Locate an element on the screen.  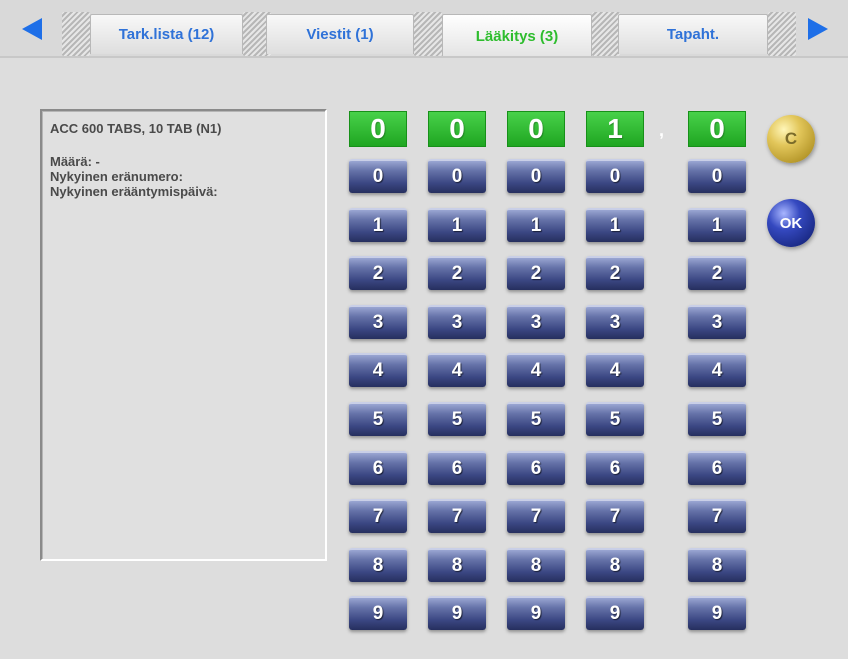
digit-button-col4-5: 5 is located at coordinates (615, 419).